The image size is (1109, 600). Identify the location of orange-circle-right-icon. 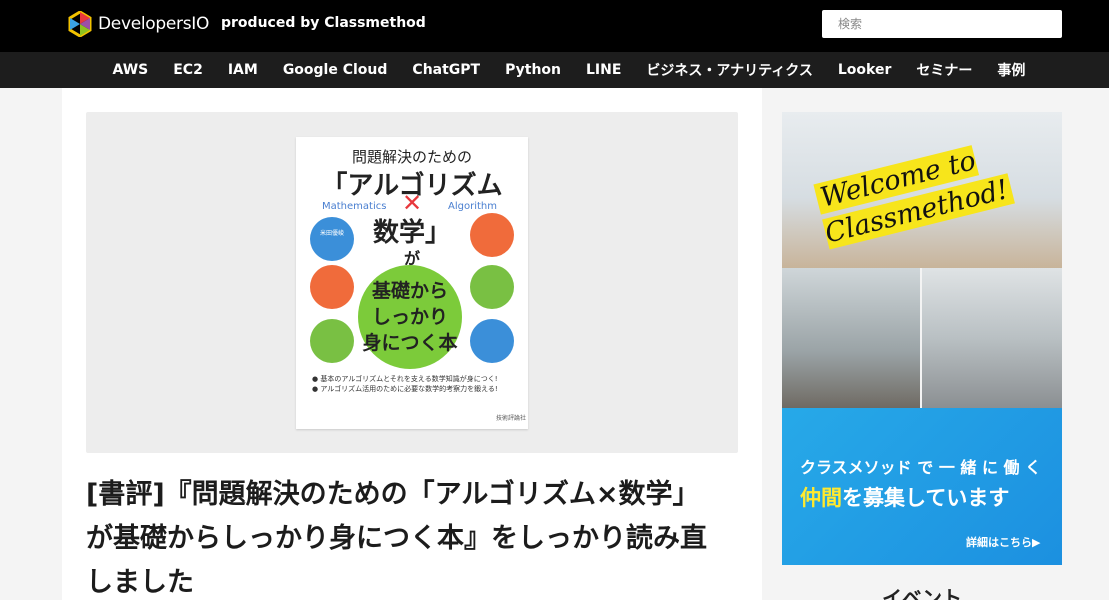
(492, 235).